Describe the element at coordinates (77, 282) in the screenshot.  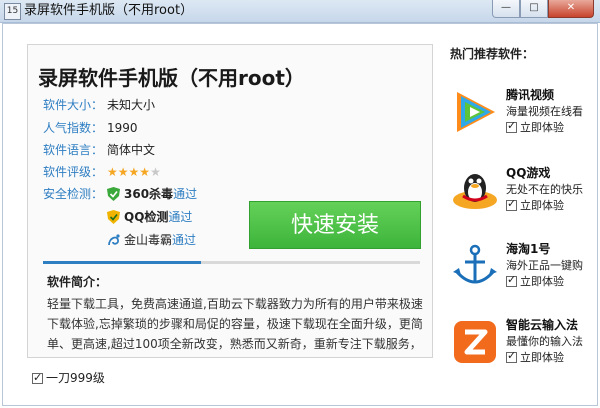
I see `description-title: 软件简介：` at that location.